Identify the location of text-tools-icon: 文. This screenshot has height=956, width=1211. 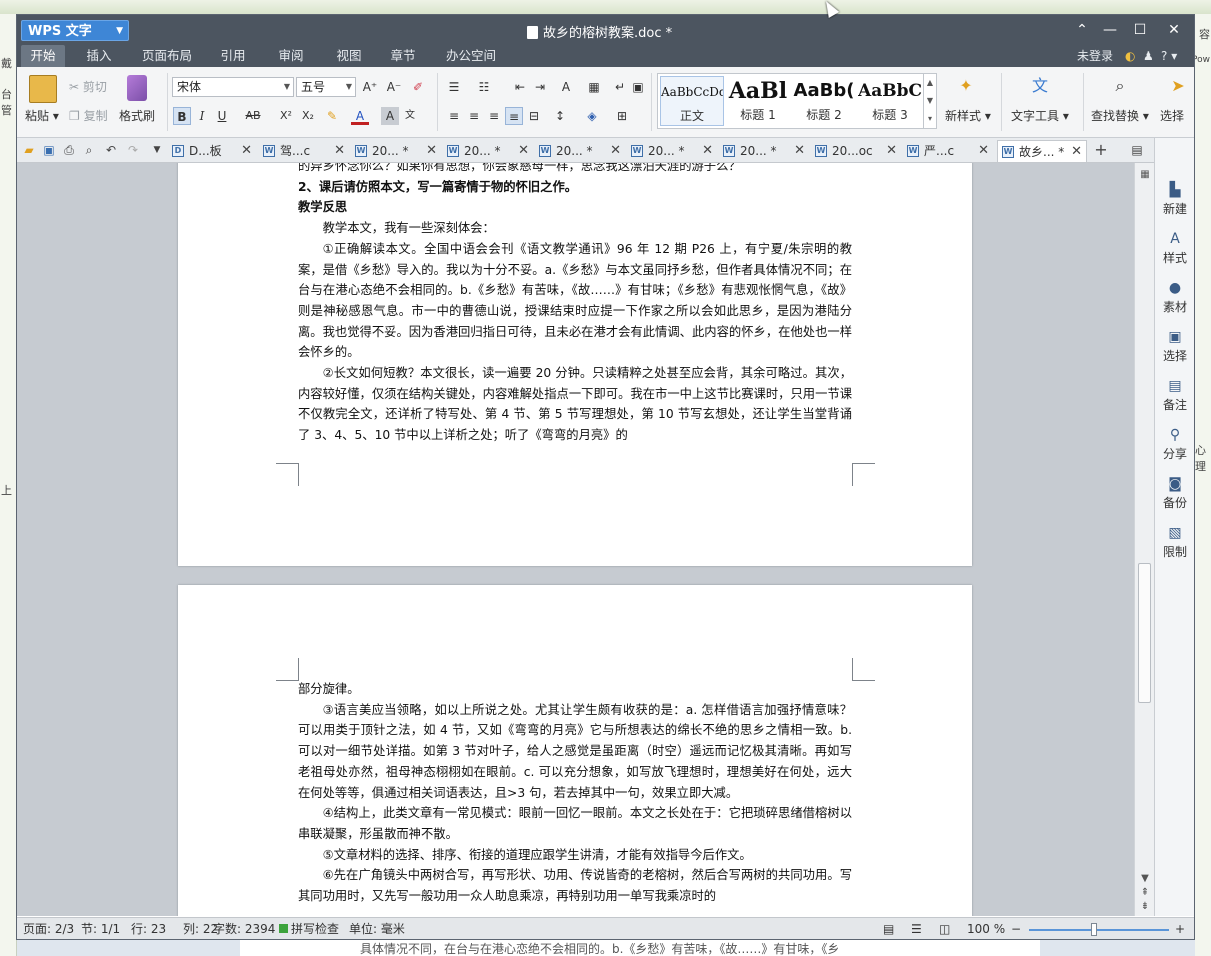
(1040, 86).